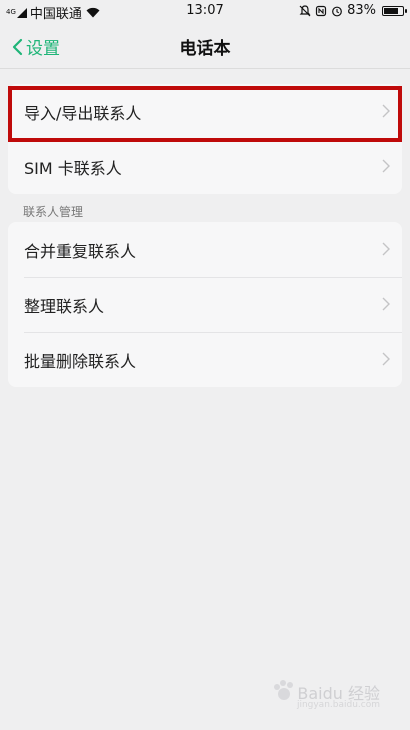 This screenshot has height=730, width=410. I want to click on nav-bar: 设置 电话本, so click(205, 45).